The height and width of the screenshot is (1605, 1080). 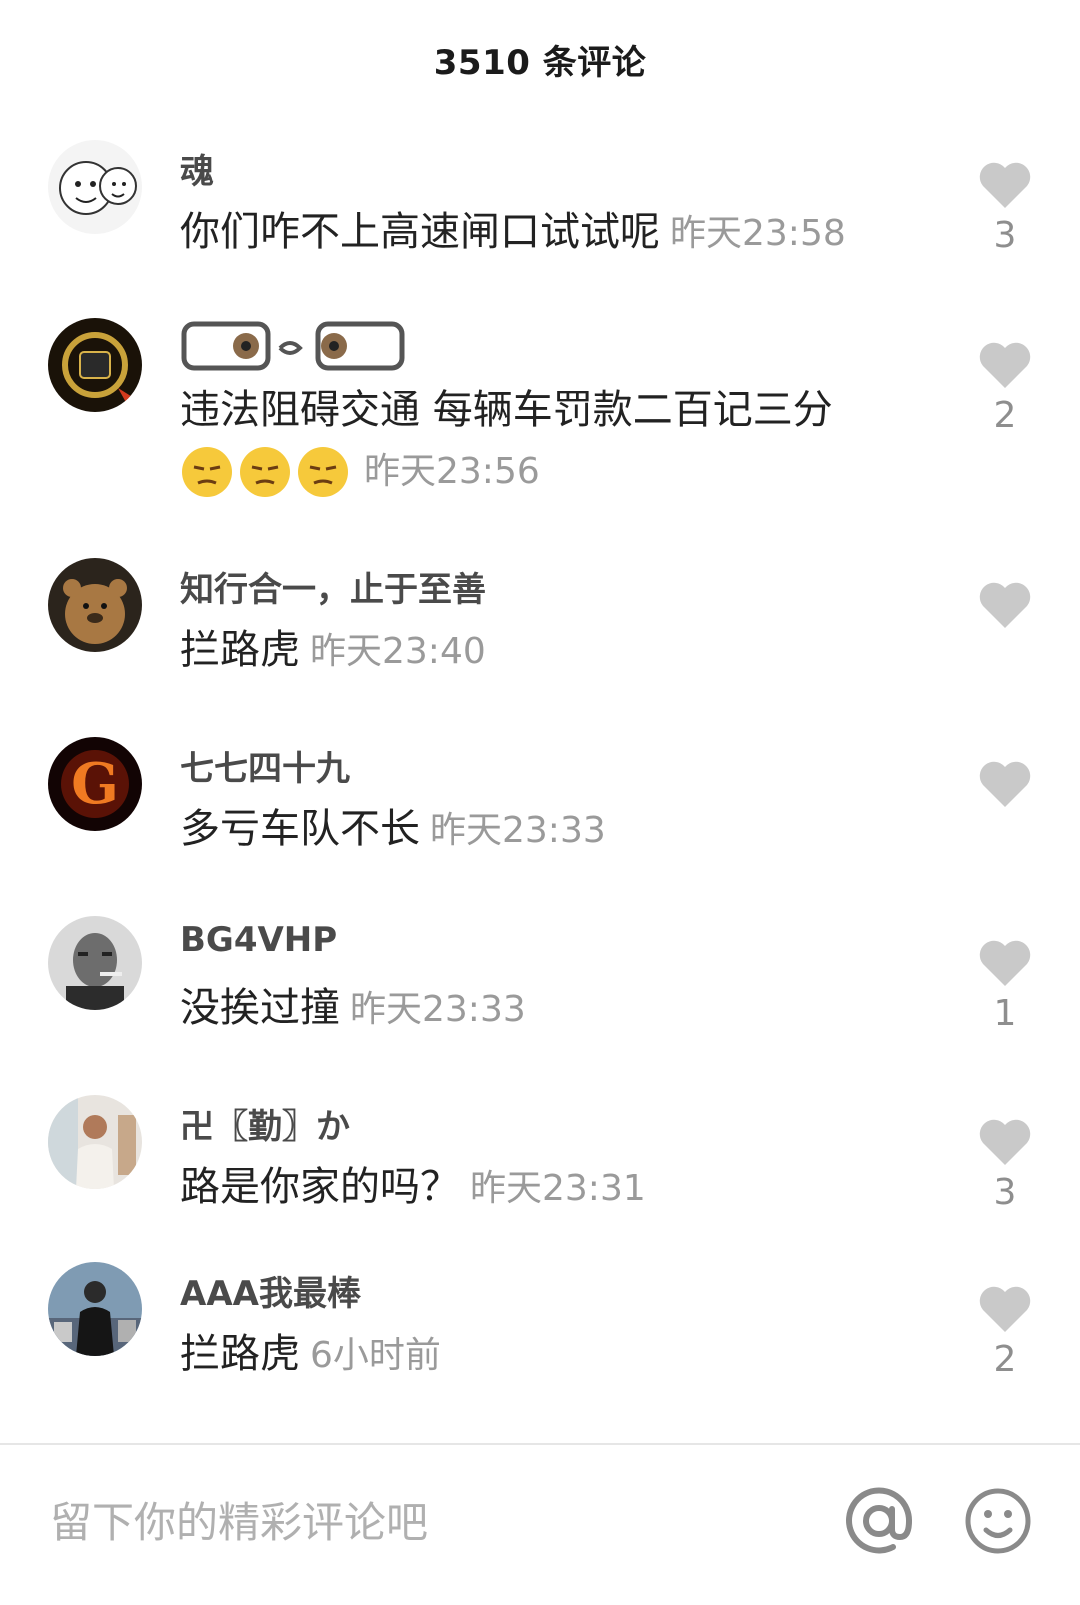 What do you see at coordinates (560, 1355) in the screenshot?
I see `comment-body: 拦路虎 6小时前` at bounding box center [560, 1355].